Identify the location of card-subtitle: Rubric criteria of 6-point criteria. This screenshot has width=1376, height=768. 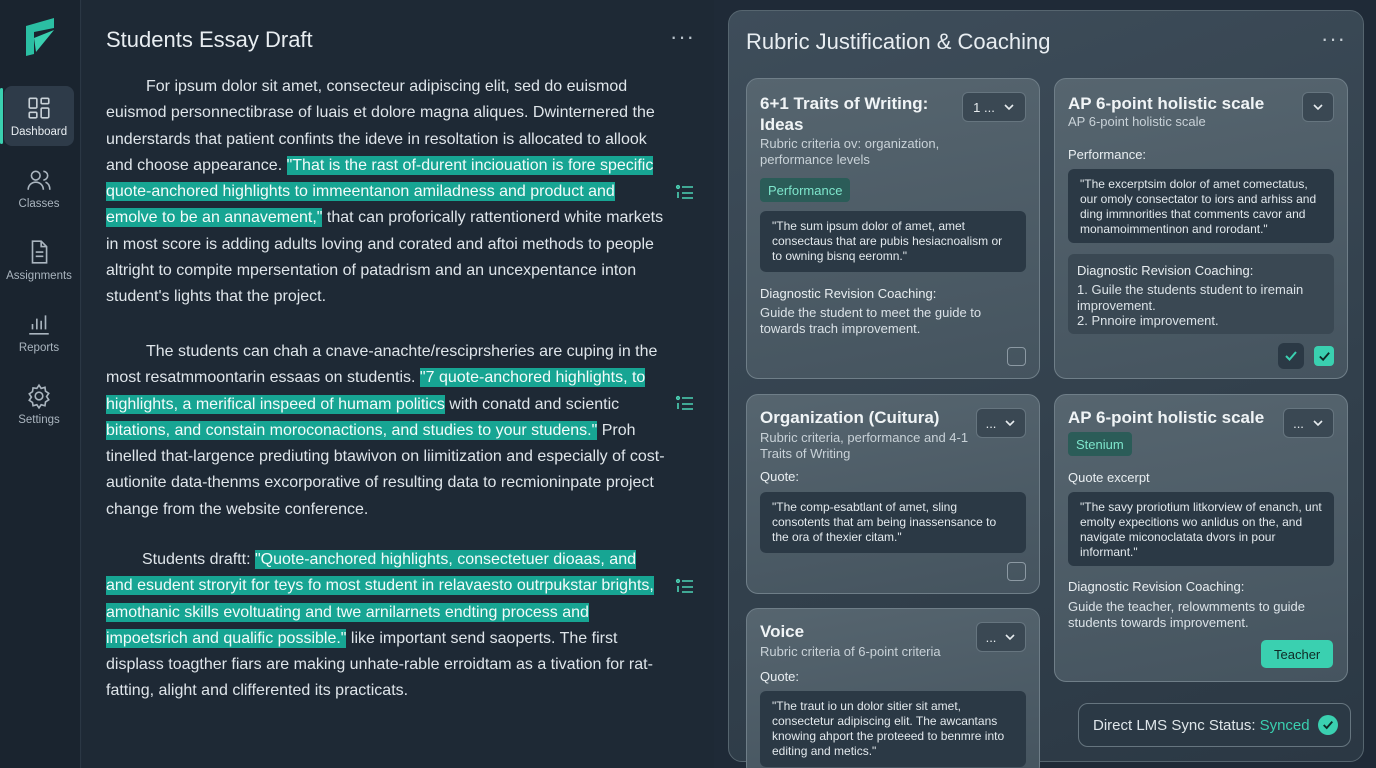
(850, 651).